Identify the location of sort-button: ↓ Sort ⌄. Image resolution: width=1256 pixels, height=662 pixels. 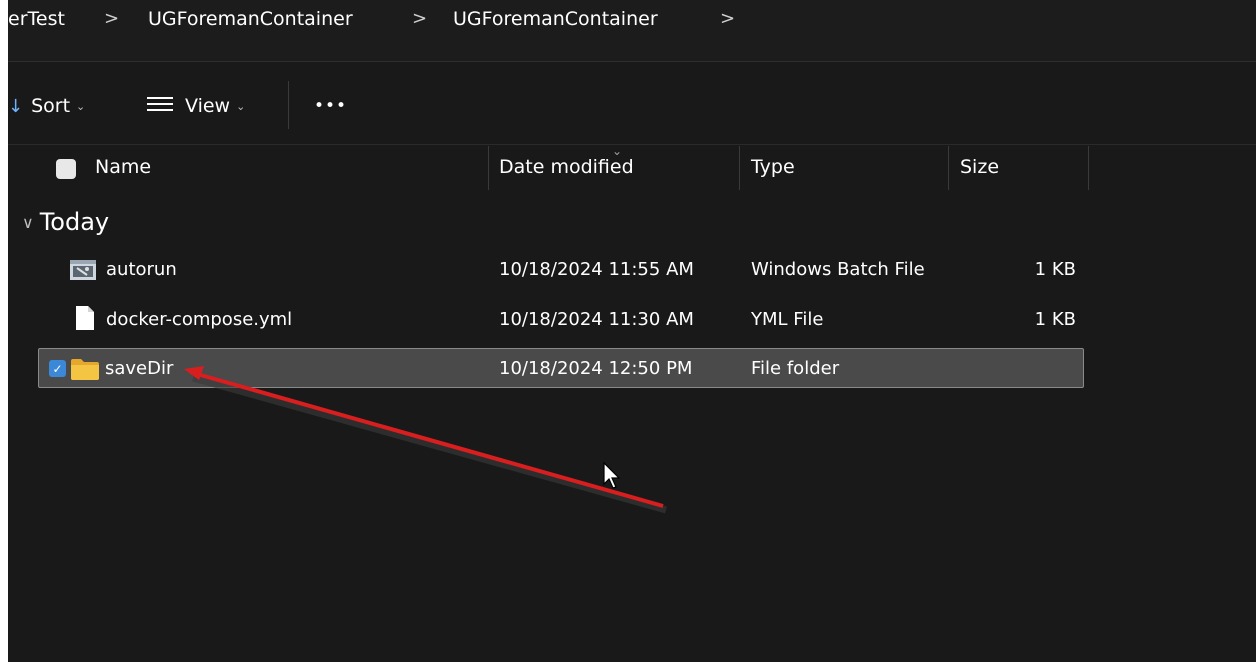
(46, 106).